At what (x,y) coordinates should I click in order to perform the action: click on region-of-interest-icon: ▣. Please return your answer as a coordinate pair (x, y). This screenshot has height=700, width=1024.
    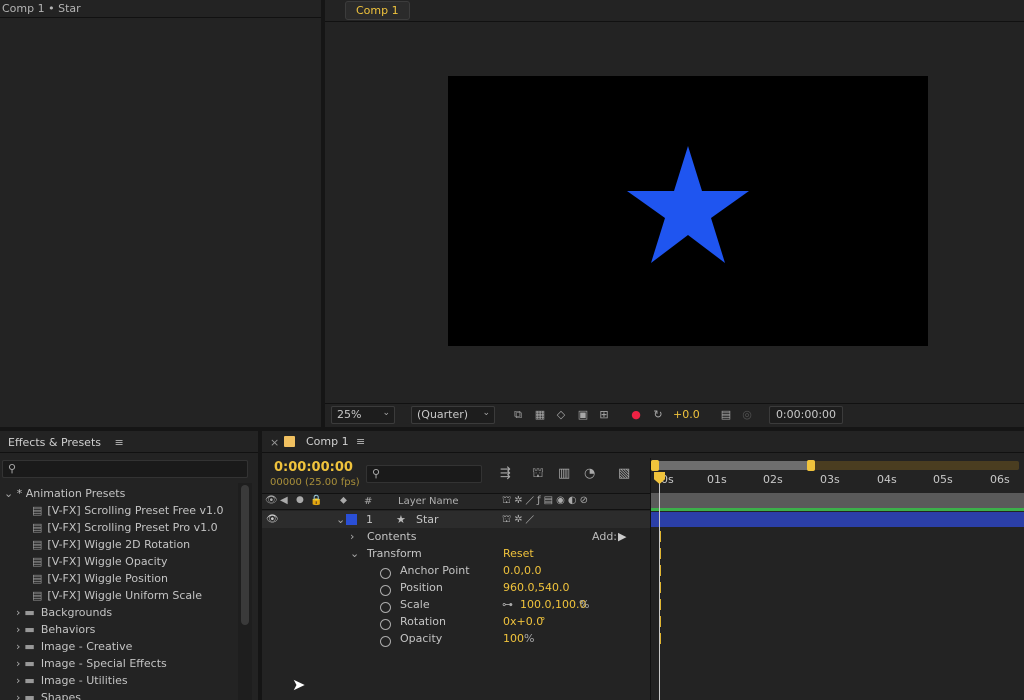
    Looking at the image, I should click on (583, 415).